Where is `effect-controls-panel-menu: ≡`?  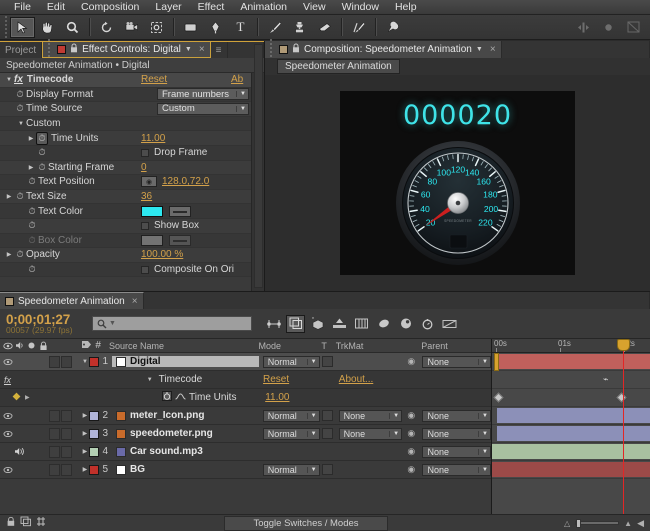 effect-controls-panel-menu: ≡ is located at coordinates (219, 50).